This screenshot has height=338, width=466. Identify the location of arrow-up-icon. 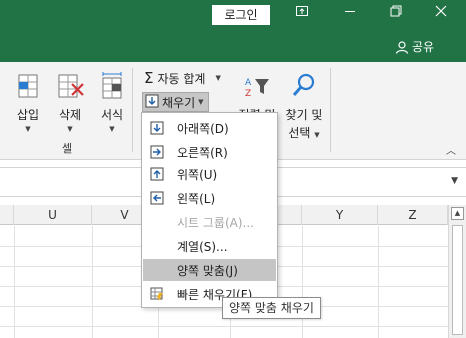
(157, 174).